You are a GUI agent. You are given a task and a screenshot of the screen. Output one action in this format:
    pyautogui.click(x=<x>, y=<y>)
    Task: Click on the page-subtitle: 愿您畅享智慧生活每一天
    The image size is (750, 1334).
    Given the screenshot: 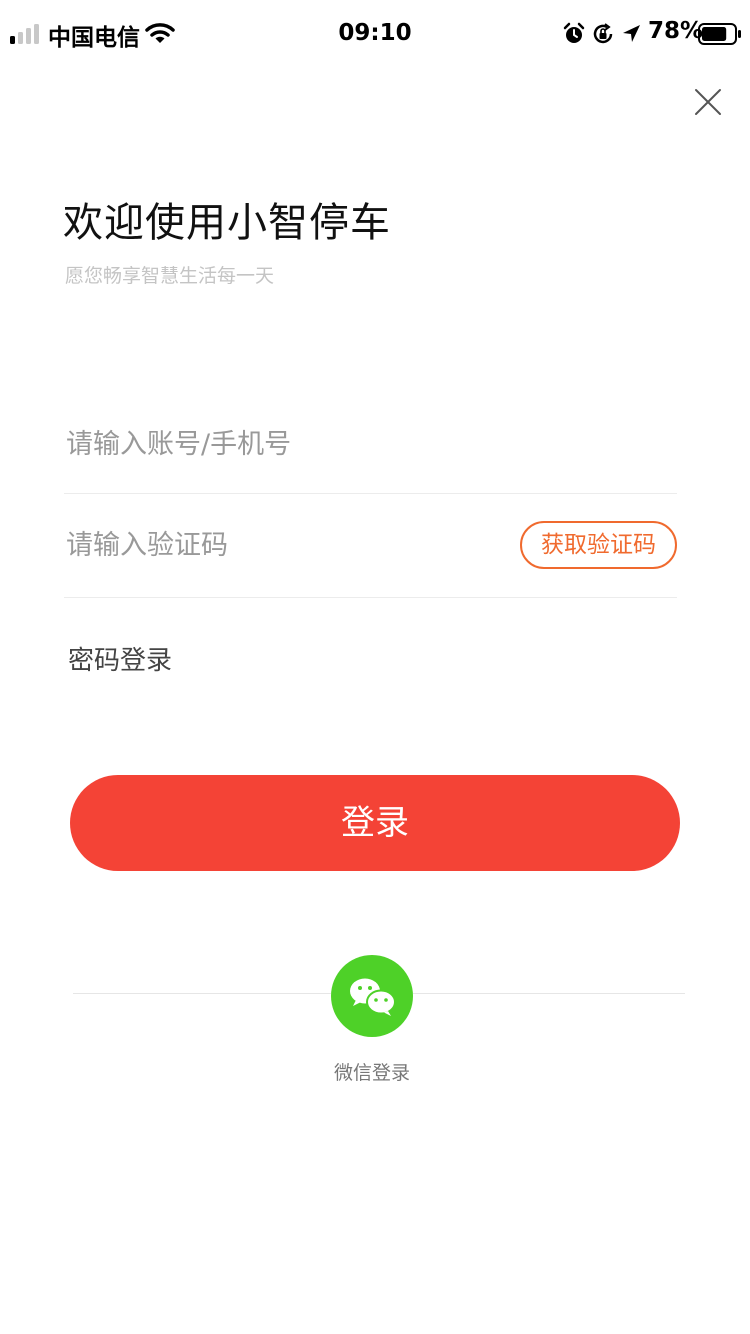 What is the action you would take?
    pyautogui.click(x=170, y=276)
    